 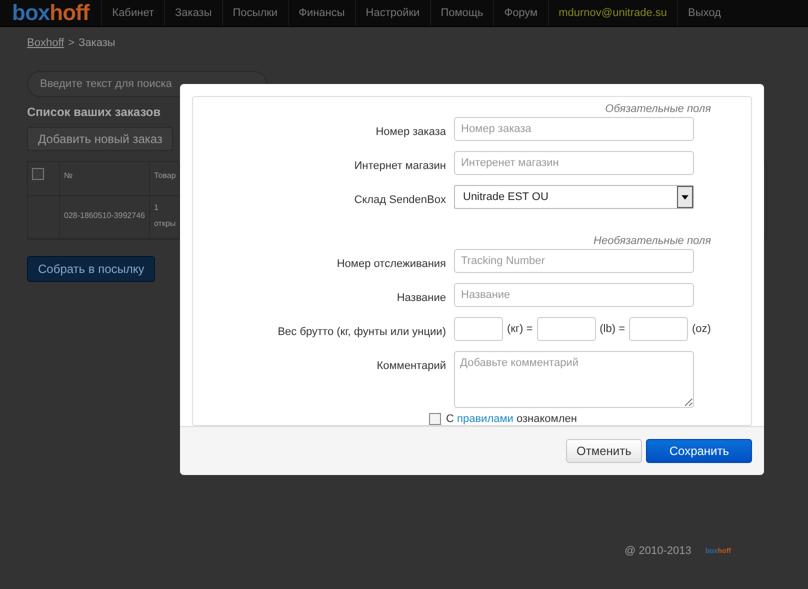 What do you see at coordinates (574, 295) in the screenshot?
I see `text-field: Название` at bounding box center [574, 295].